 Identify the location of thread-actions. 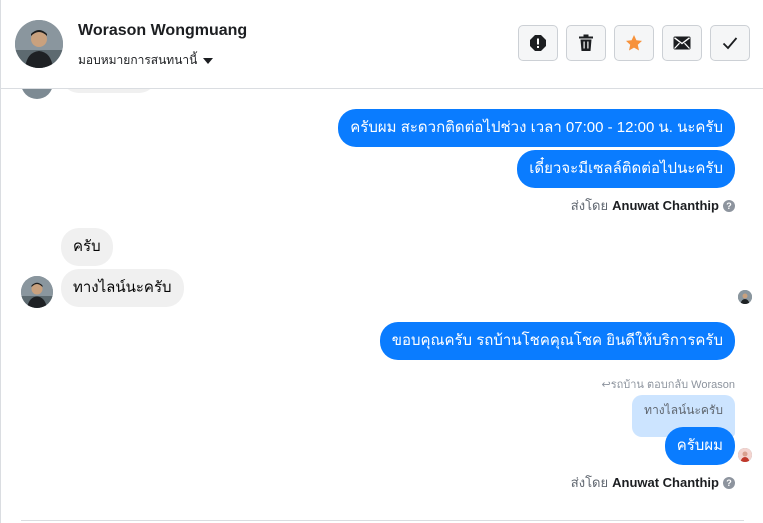
(634, 43).